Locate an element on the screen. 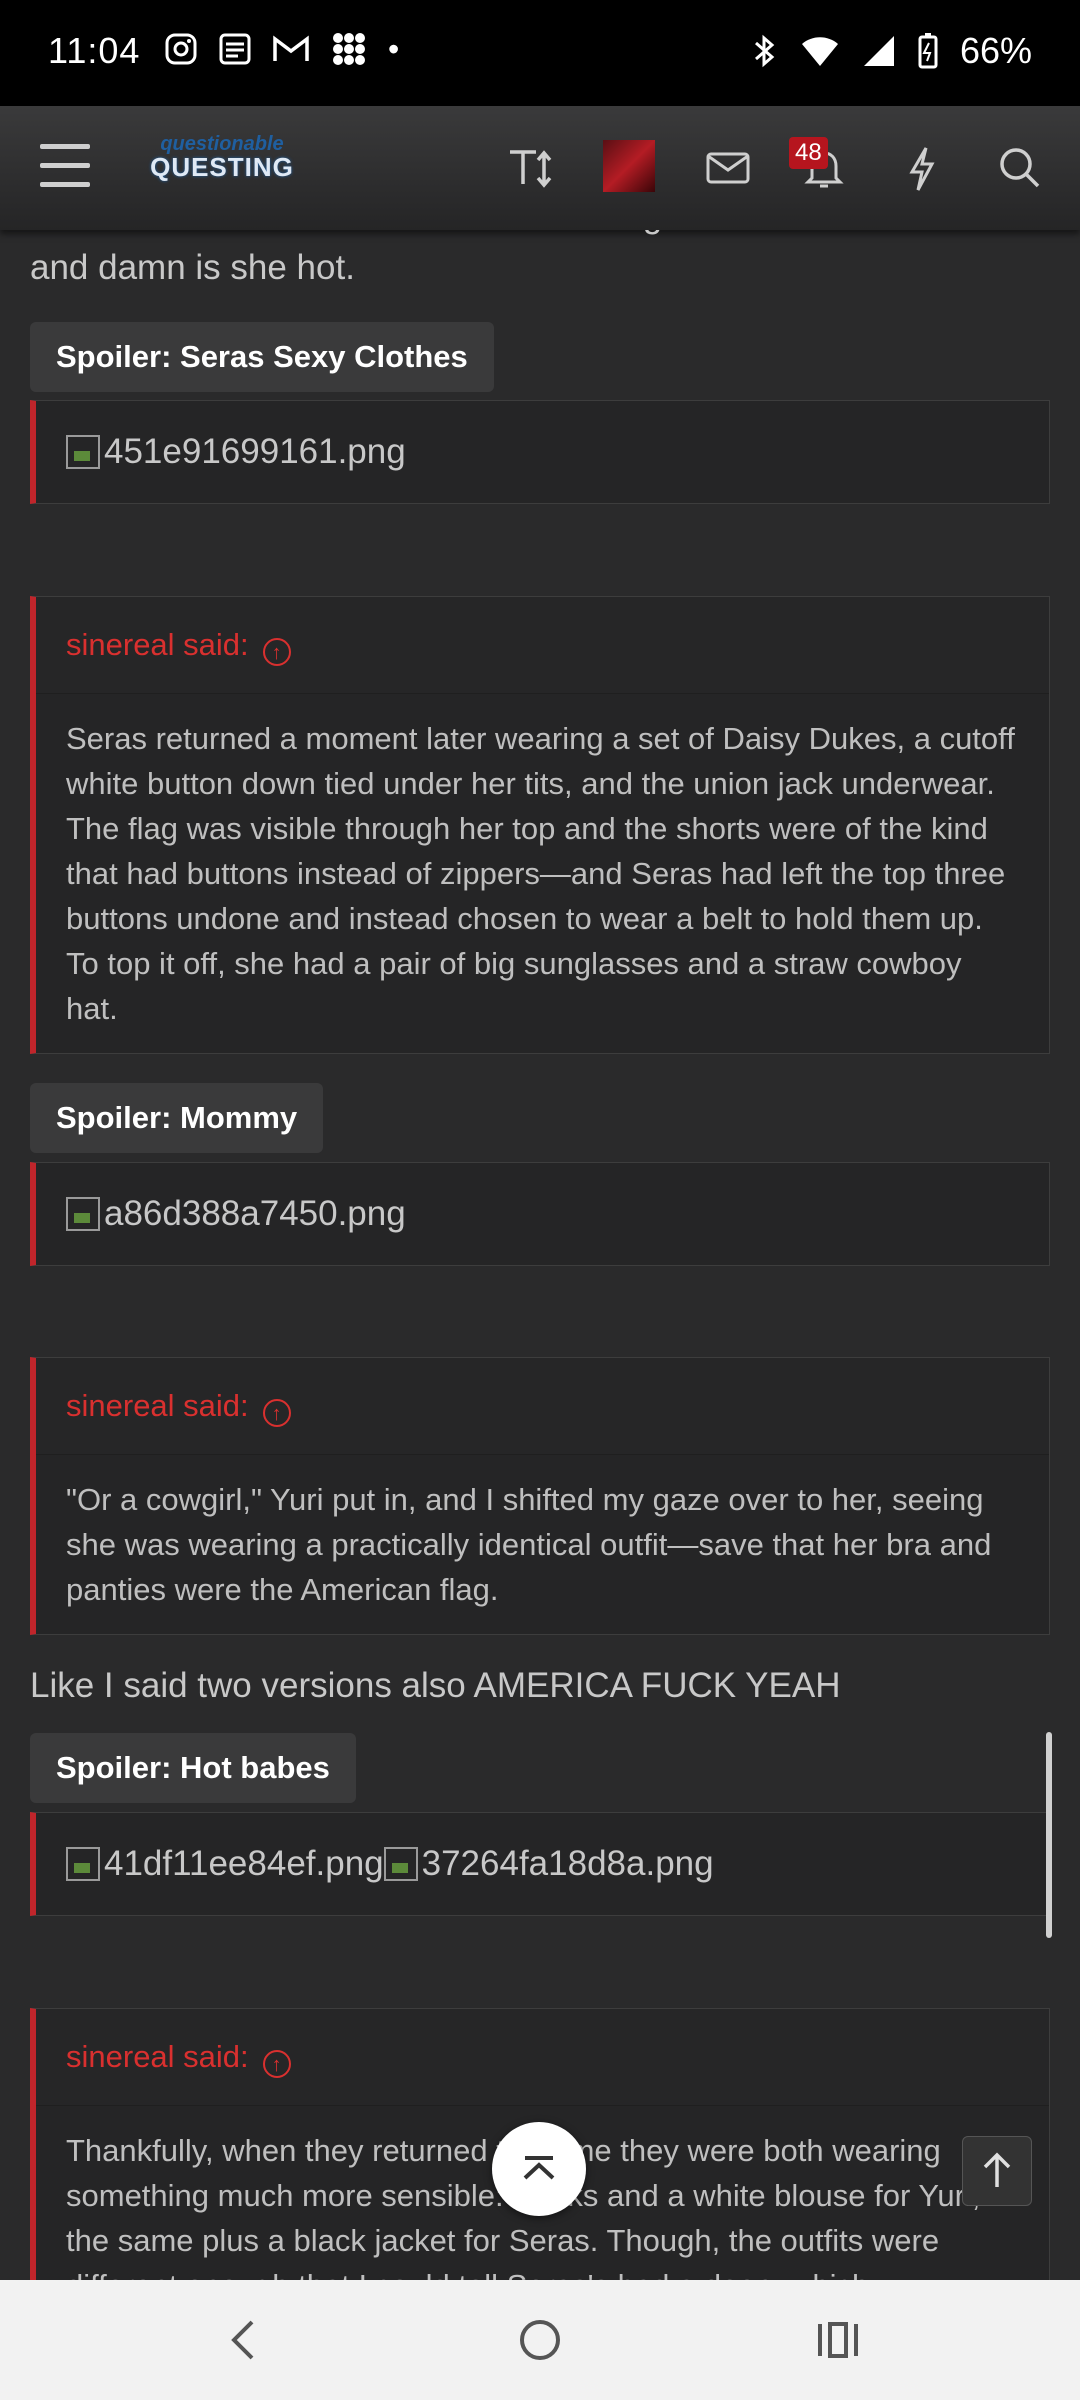  bluetooth-icon is located at coordinates (764, 51).